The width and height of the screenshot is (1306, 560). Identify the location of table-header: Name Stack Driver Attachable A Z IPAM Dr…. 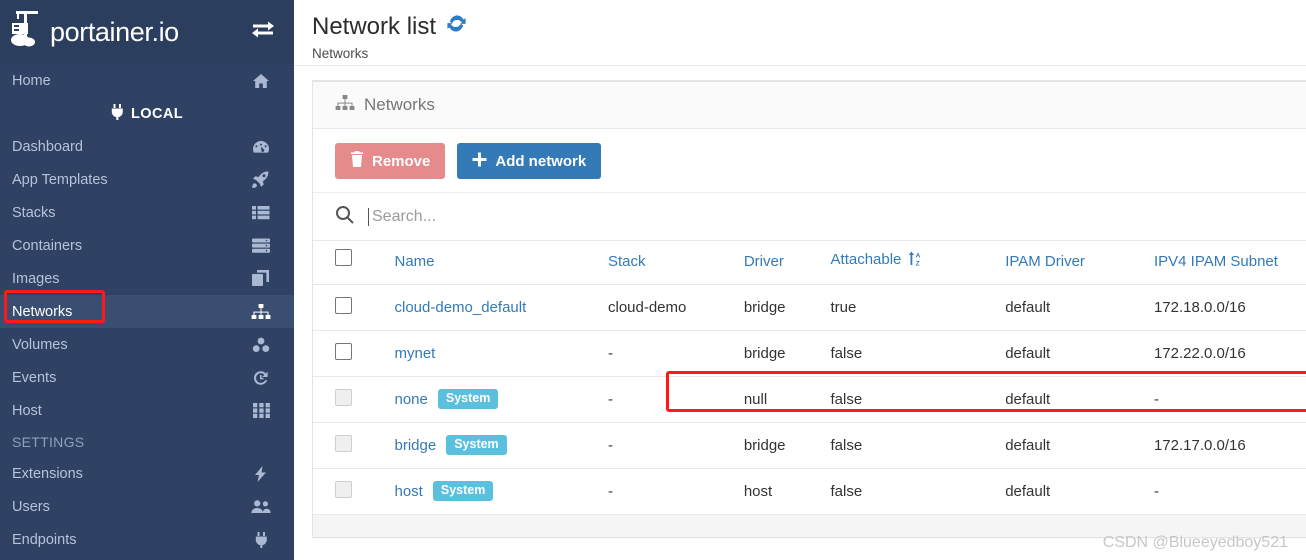
(809, 263).